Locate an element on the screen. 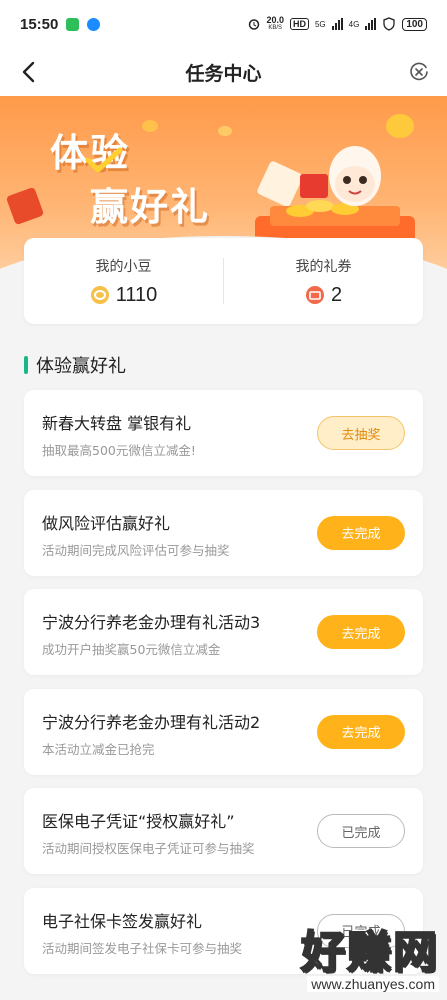 The width and height of the screenshot is (447, 1000). alarm-icon is located at coordinates (254, 24).